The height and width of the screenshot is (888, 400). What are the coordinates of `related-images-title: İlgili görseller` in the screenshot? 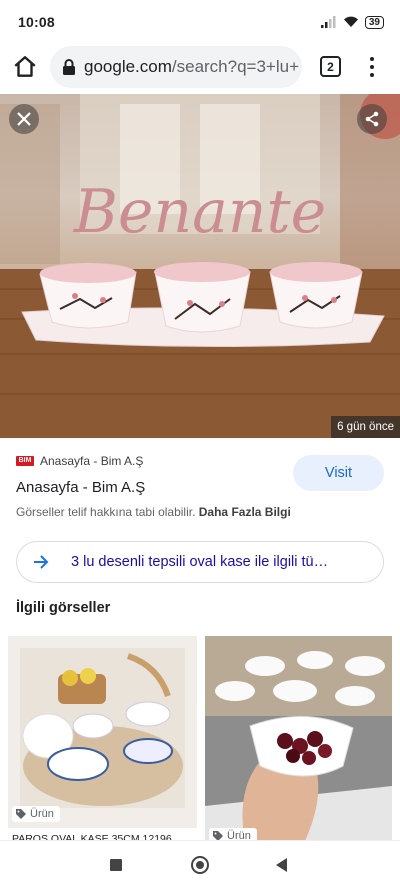 It's located at (63, 608).